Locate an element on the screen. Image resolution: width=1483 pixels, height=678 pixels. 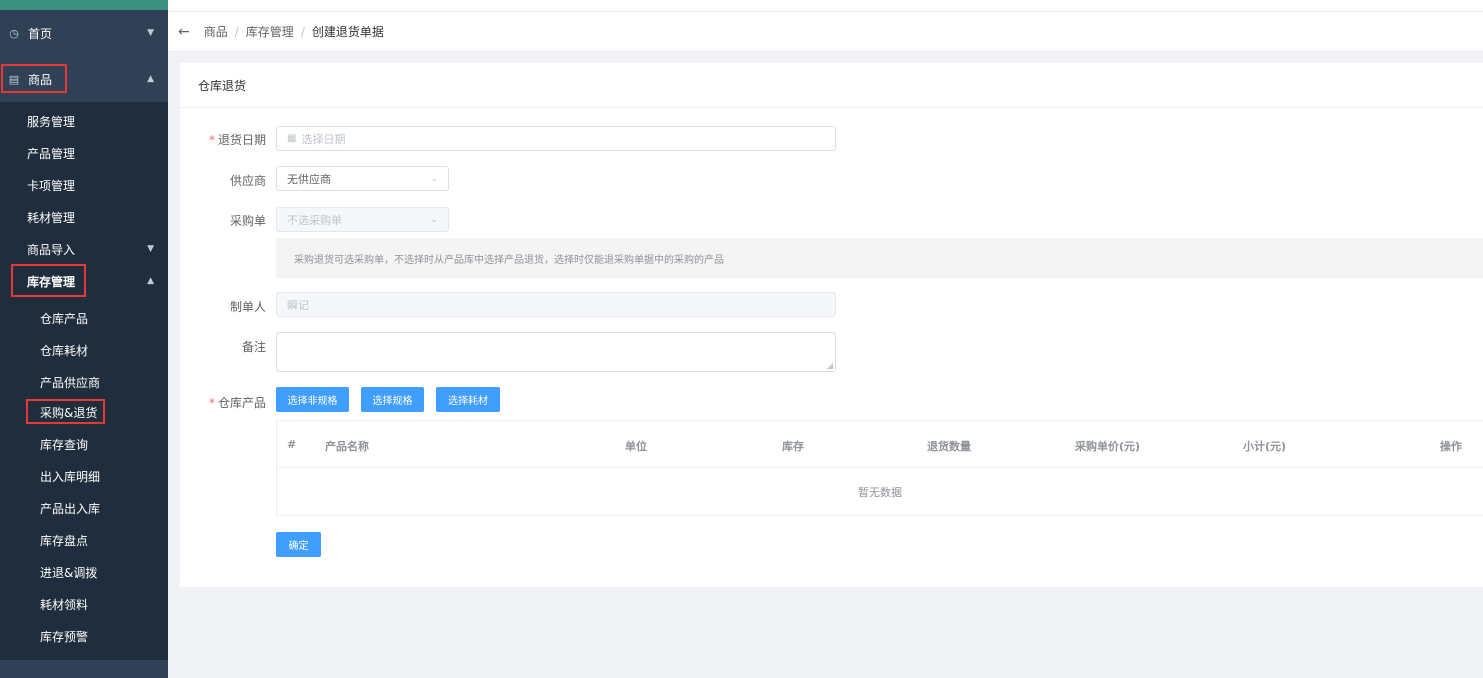
products-label: * 仓库产品 is located at coordinates (237, 403).